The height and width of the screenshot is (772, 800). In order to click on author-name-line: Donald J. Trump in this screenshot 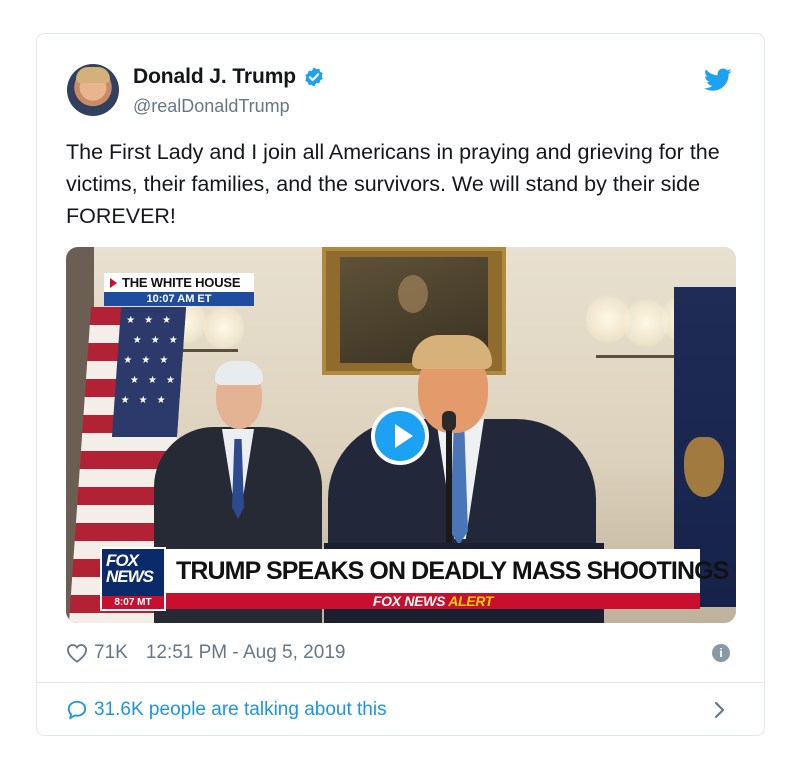, I will do `click(229, 77)`.